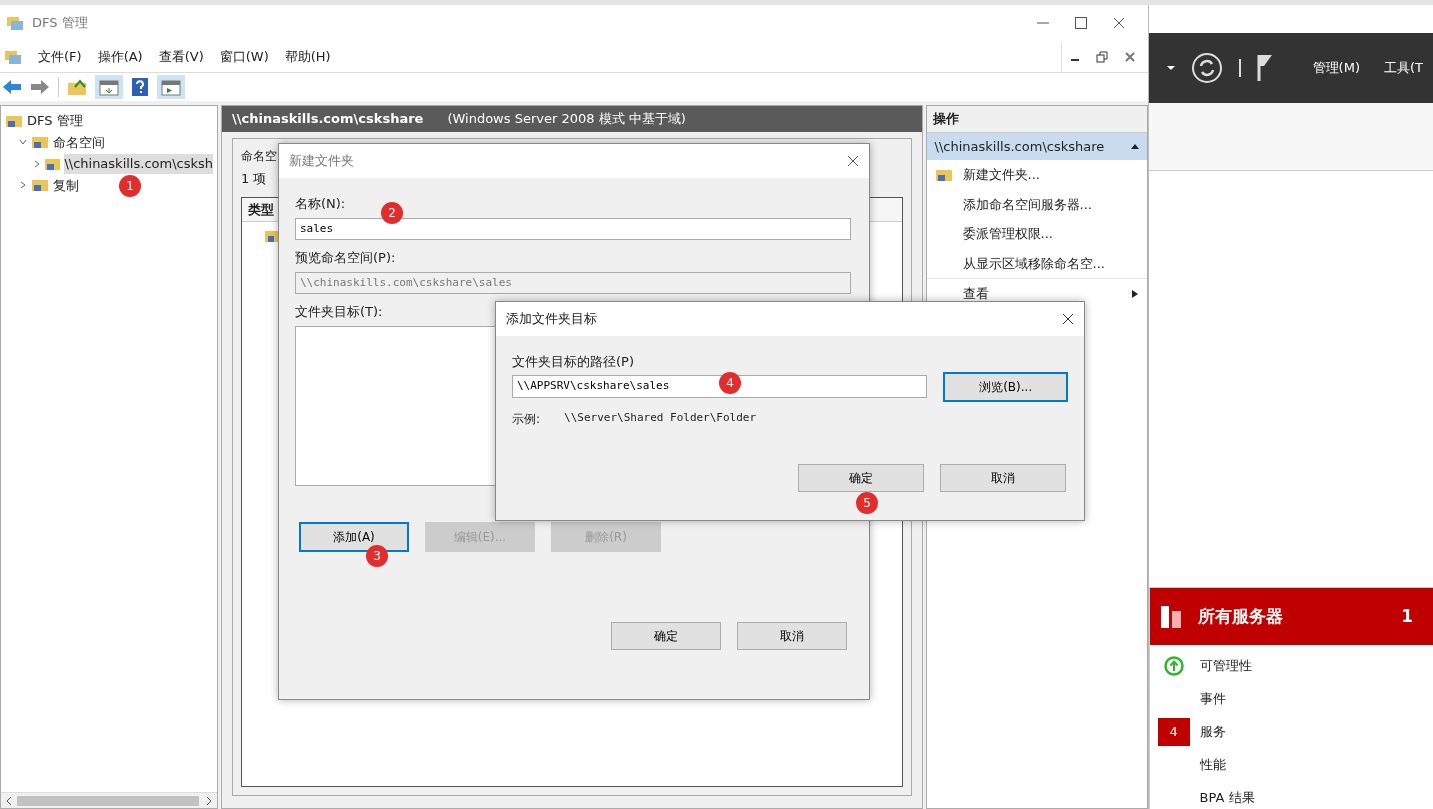  I want to click on example-label: 示例:, so click(526, 419).